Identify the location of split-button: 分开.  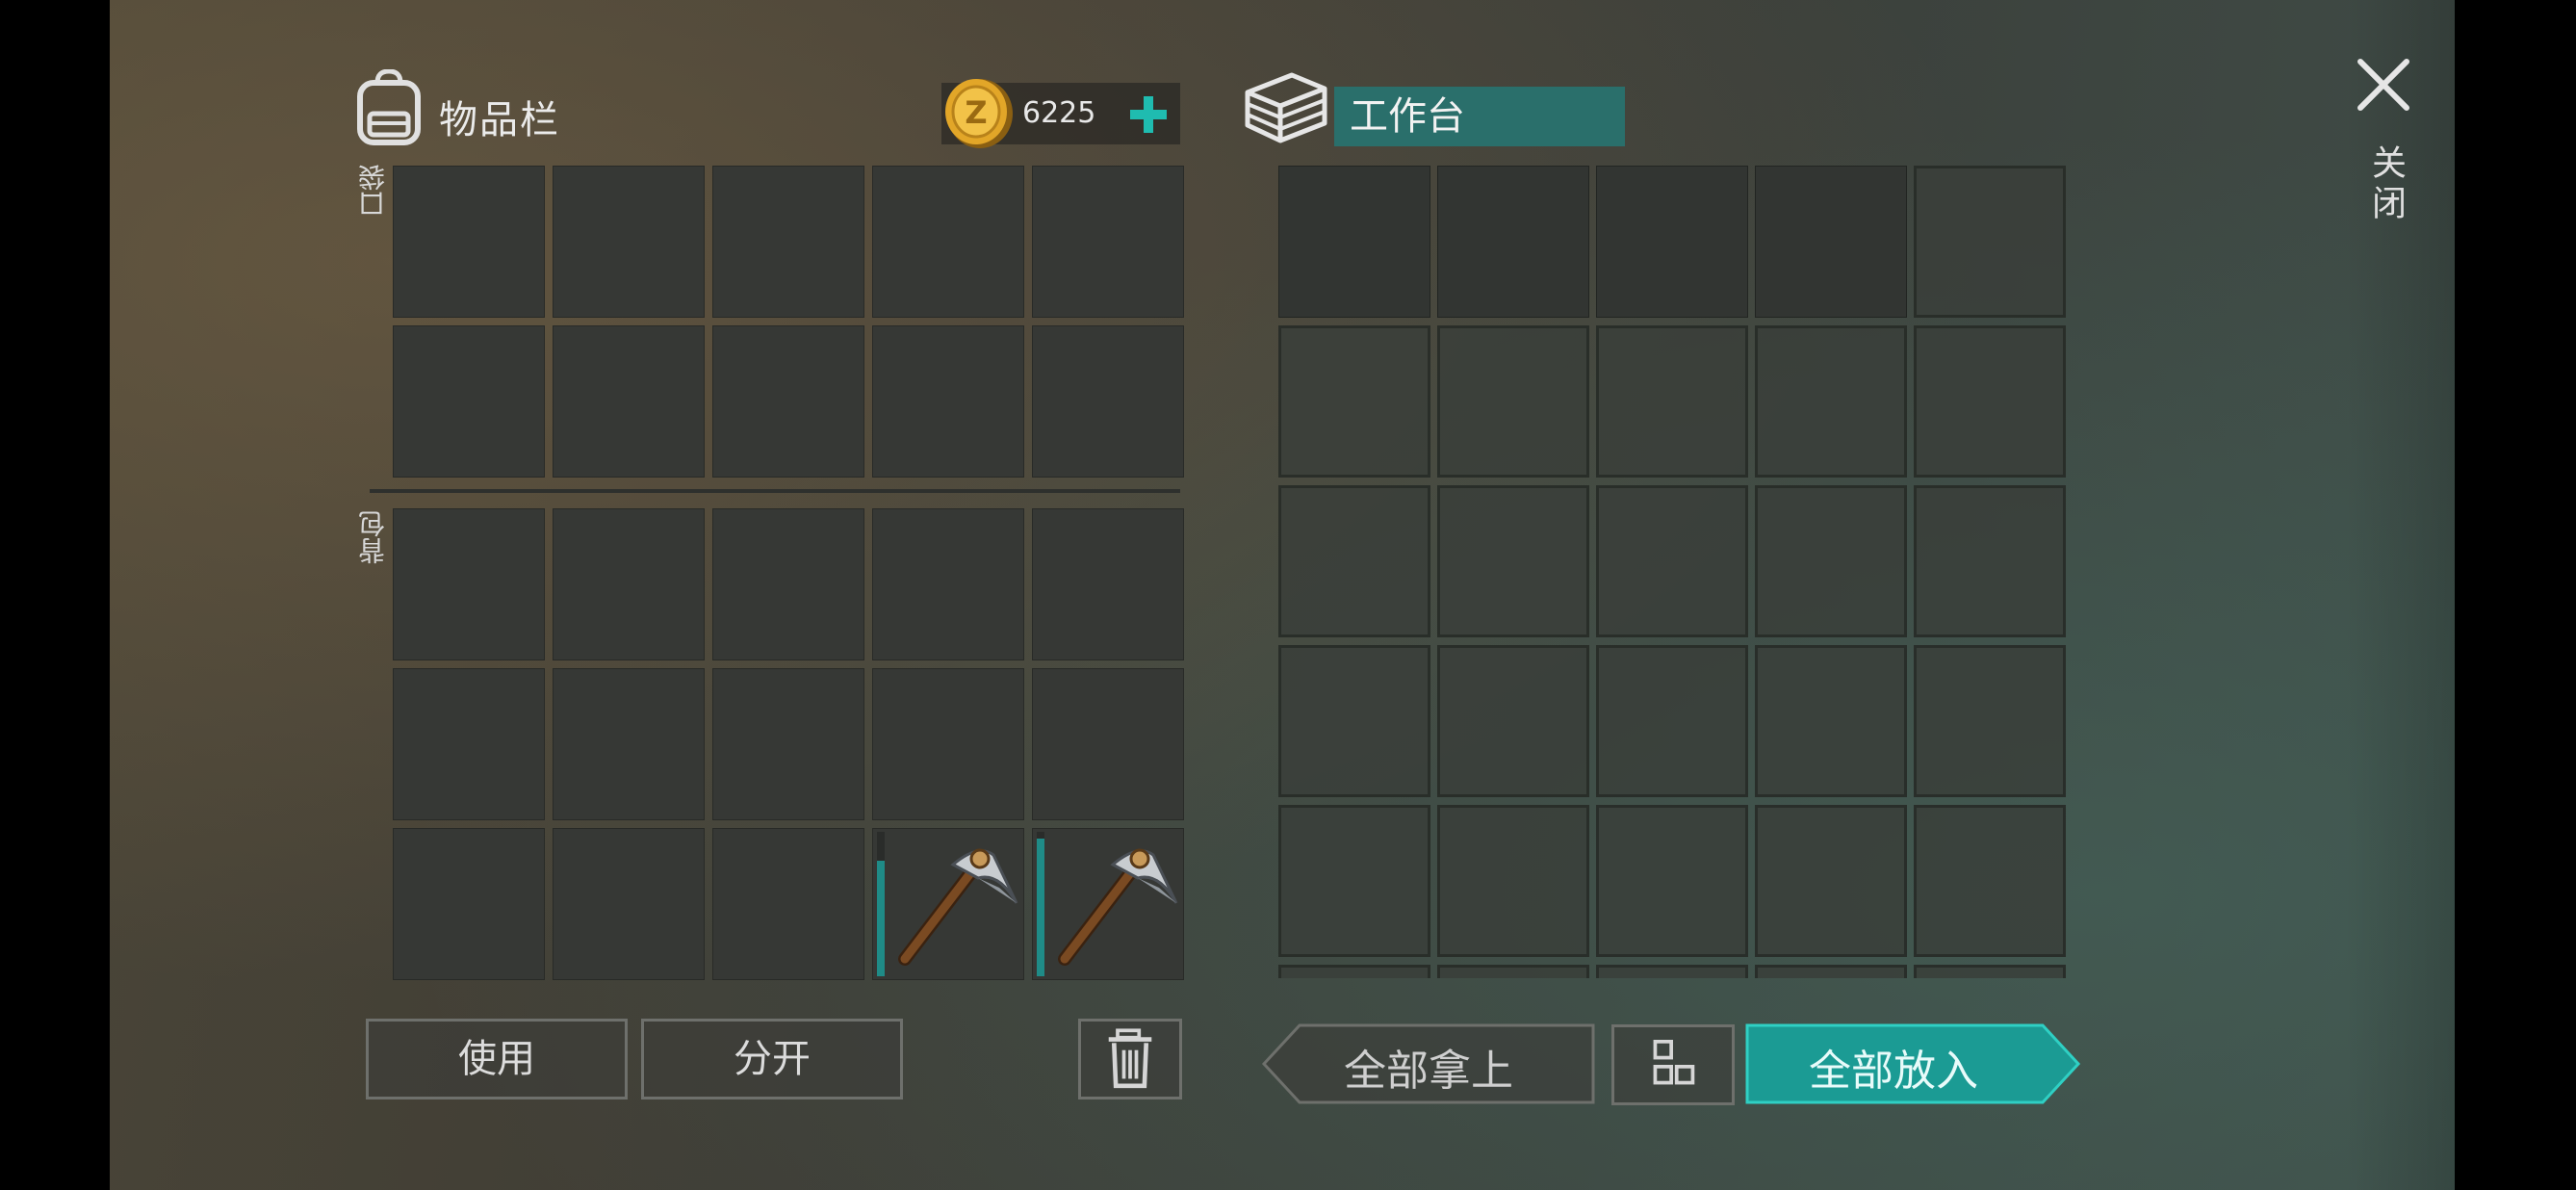
(772, 1059).